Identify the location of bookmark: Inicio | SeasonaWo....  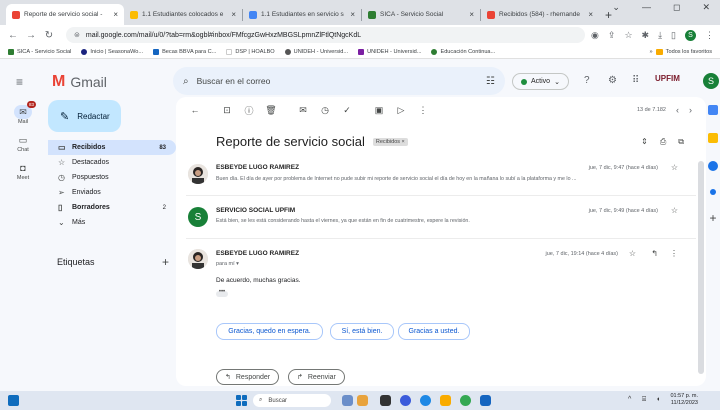
(112, 51).